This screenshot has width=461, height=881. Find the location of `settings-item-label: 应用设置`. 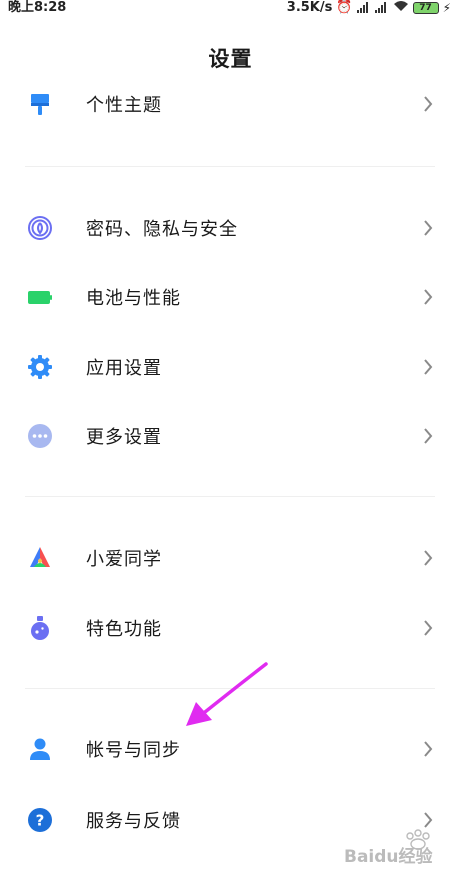

settings-item-label: 应用设置 is located at coordinates (124, 368).